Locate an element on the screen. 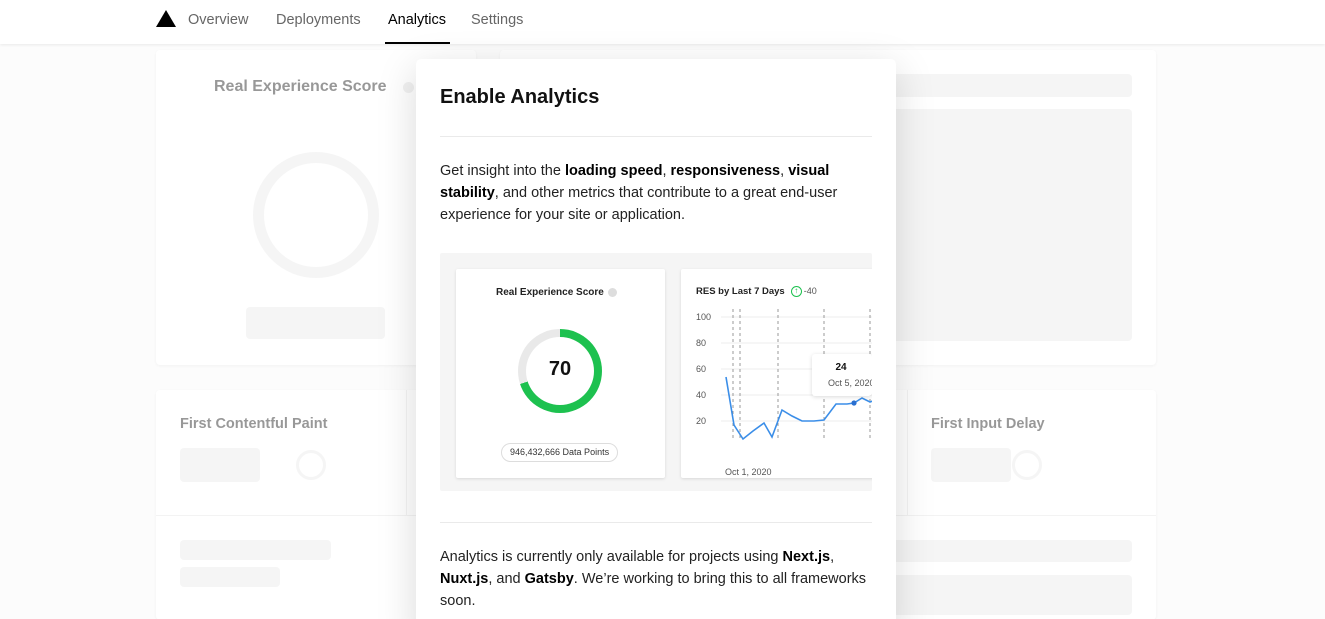  note-bold-gatsby: Gatsby is located at coordinates (549, 579).